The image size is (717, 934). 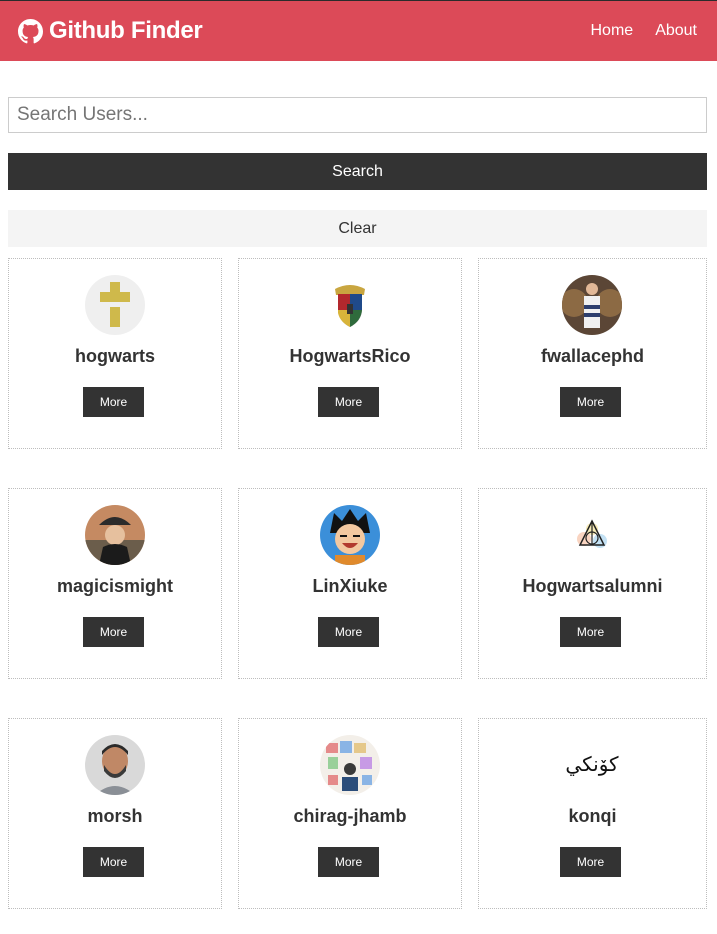 I want to click on username: magicismight, so click(x=115, y=586).